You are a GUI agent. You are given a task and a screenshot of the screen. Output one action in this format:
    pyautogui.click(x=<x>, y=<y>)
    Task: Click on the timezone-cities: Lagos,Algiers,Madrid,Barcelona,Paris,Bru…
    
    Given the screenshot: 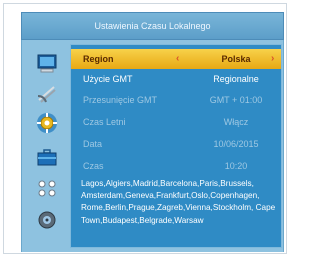 What is the action you would take?
    pyautogui.click(x=178, y=202)
    